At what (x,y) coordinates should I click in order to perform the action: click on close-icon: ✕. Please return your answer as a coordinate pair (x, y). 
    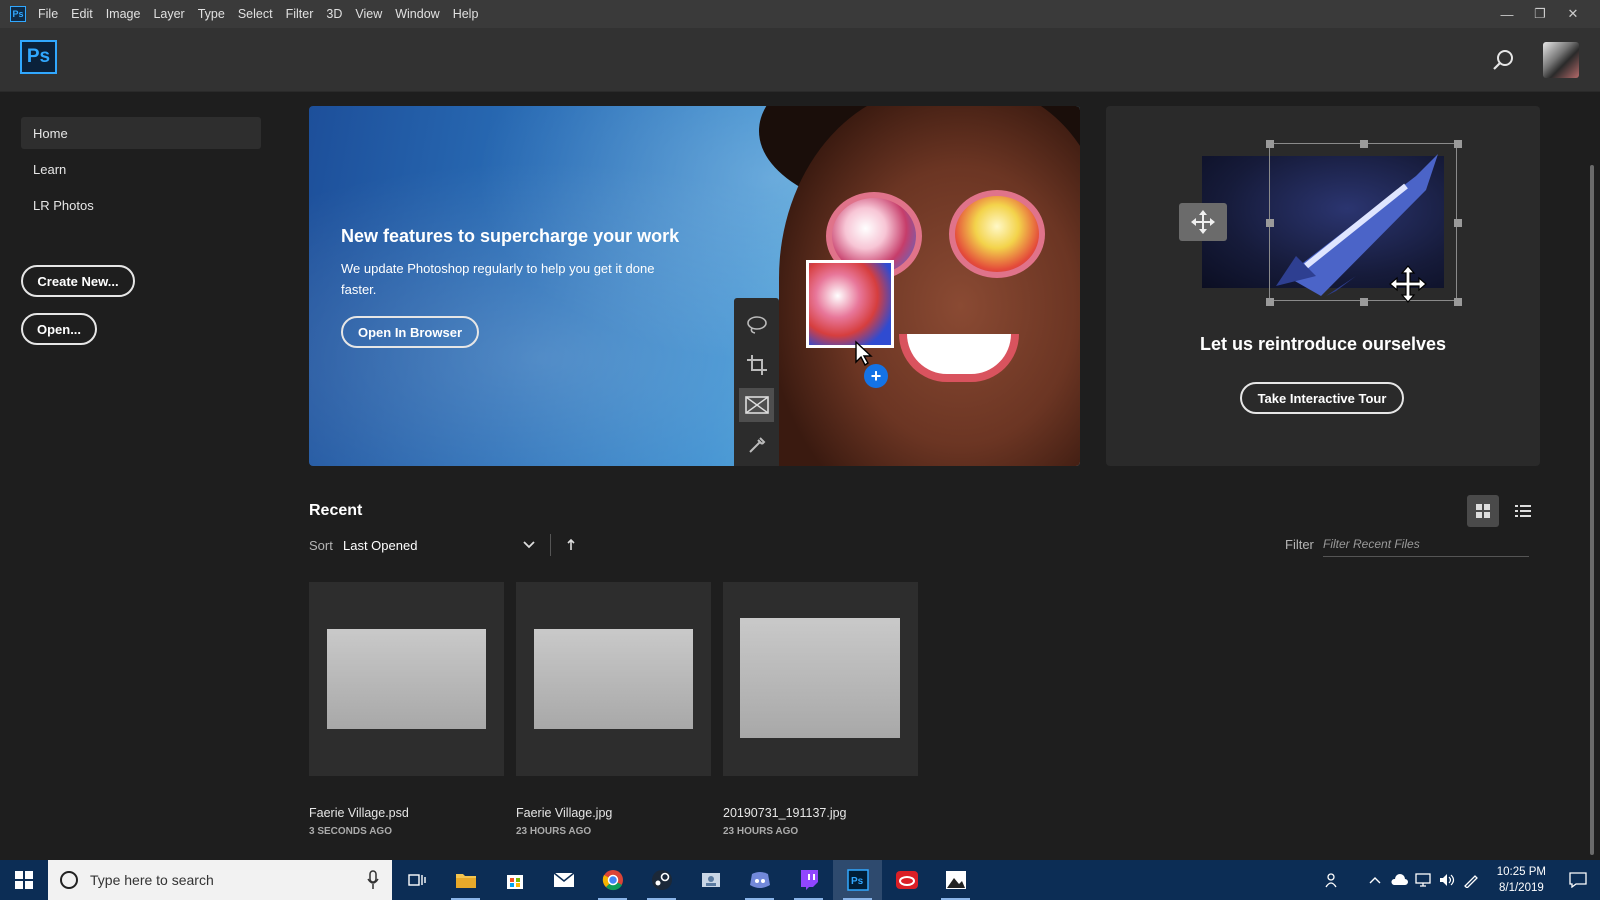
    Looking at the image, I should click on (1573, 14).